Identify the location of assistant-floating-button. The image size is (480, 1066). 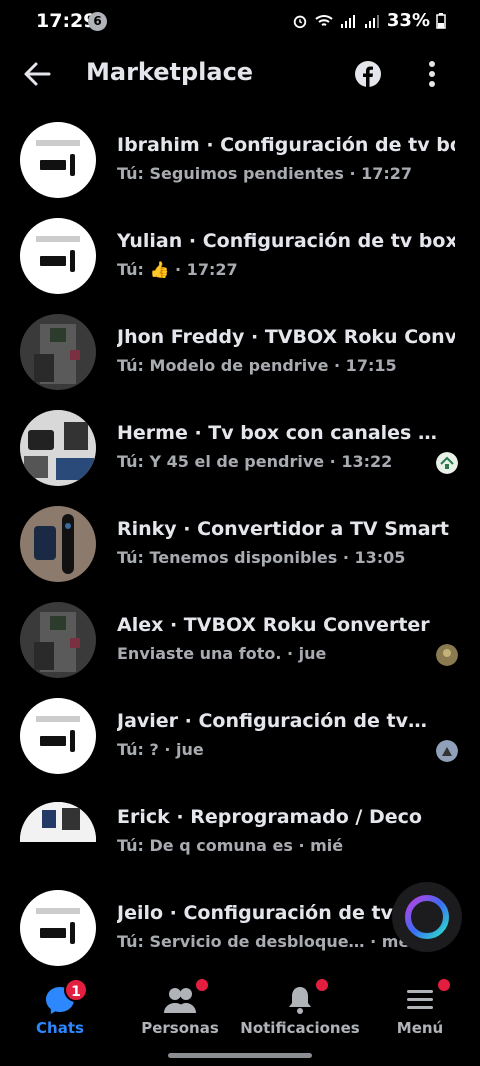
(427, 917).